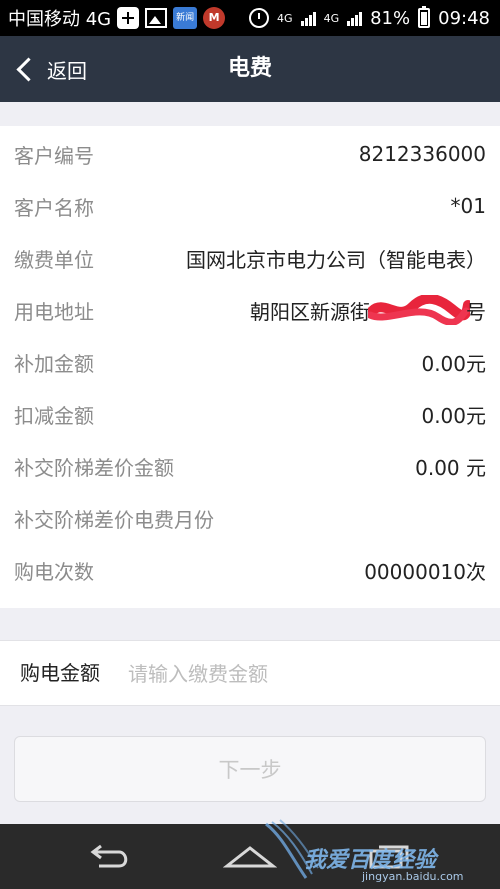  I want to click on info-label: 补交阶梯差价金额, so click(94, 467).